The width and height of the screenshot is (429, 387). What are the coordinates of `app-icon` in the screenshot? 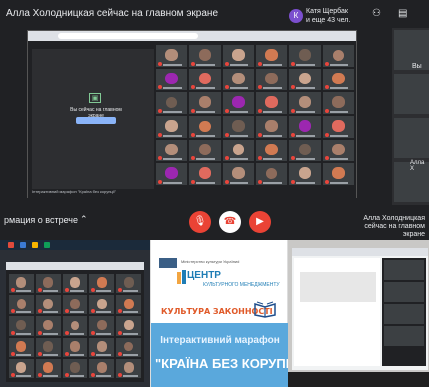 It's located at (11, 245).